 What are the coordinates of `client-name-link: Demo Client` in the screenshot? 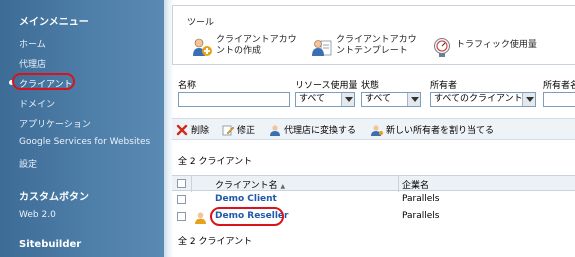 It's located at (246, 199).